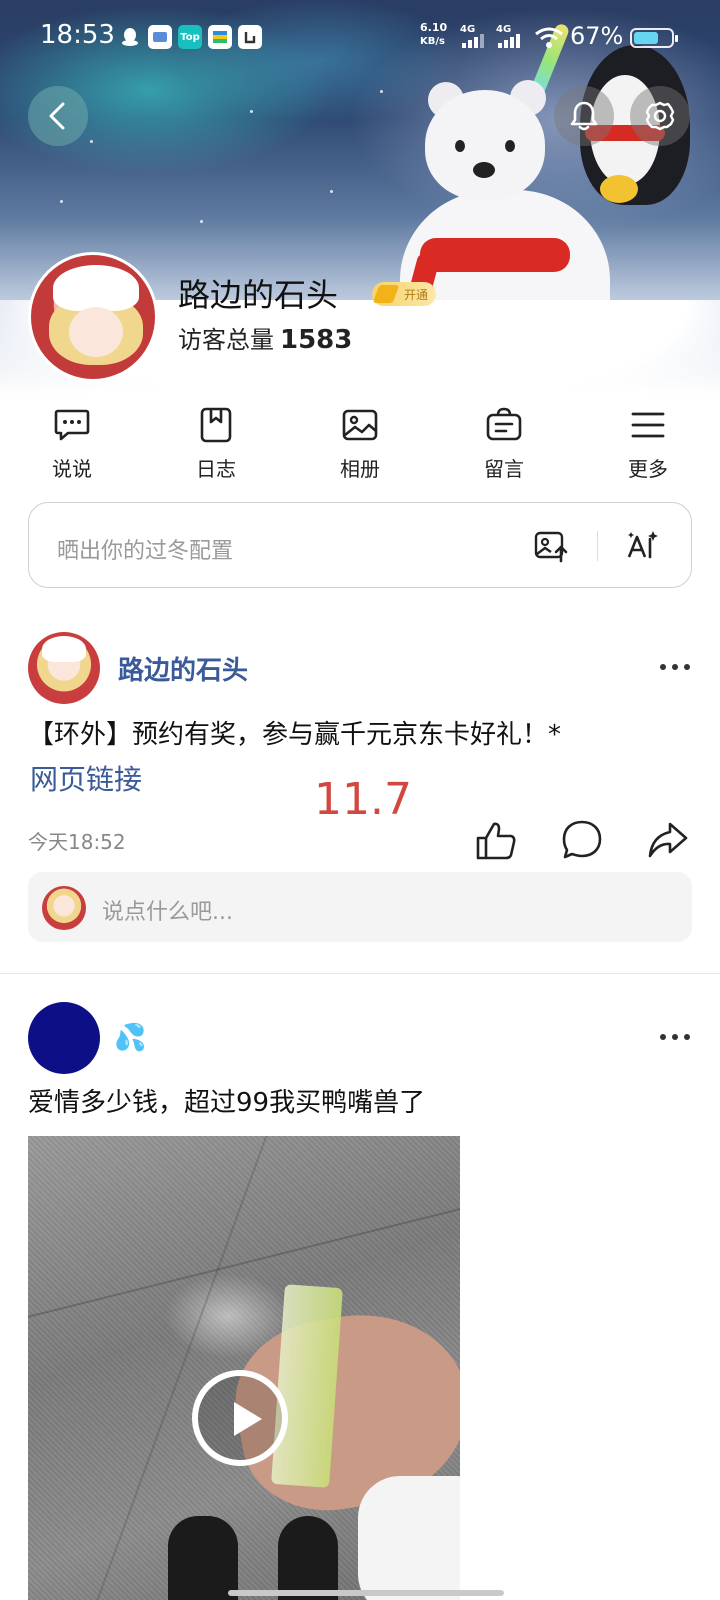  Describe the element at coordinates (496, 840) in the screenshot. I see `like-icon` at that location.